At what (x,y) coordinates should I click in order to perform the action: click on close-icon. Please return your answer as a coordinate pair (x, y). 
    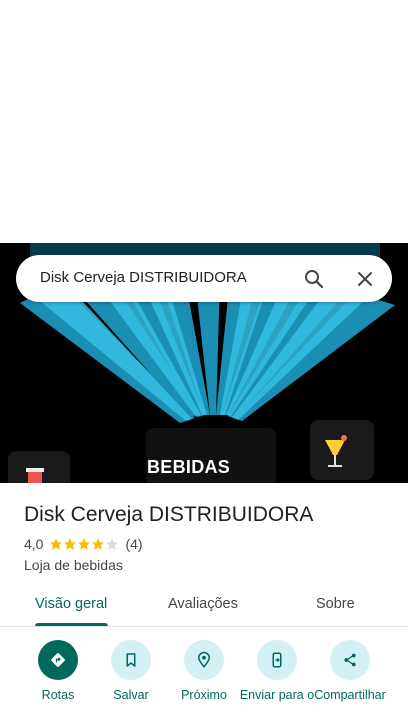
    Looking at the image, I should click on (365, 279).